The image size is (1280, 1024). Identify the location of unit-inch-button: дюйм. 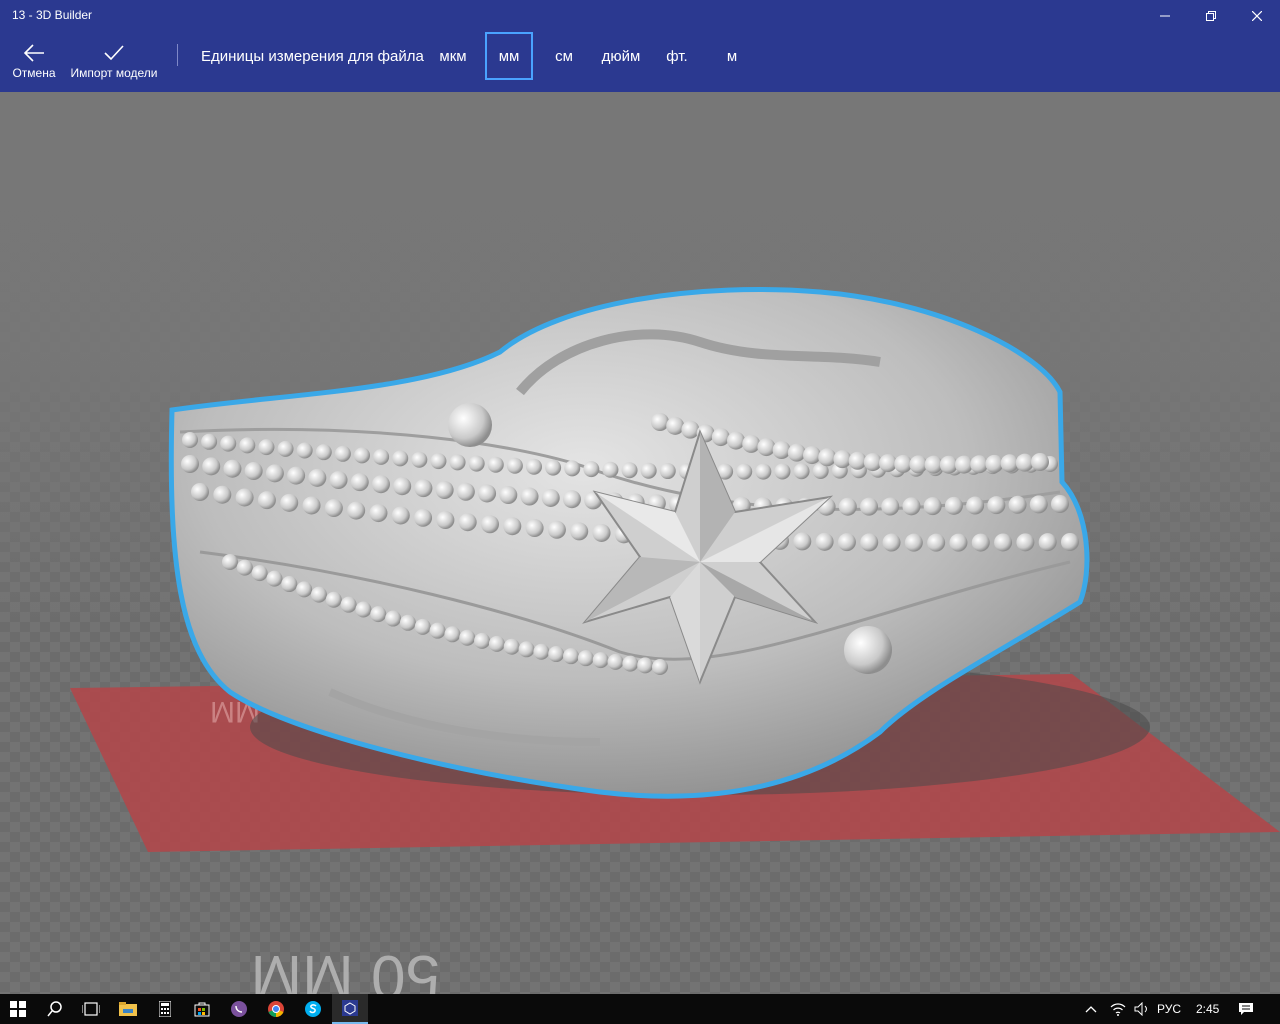
(621, 56).